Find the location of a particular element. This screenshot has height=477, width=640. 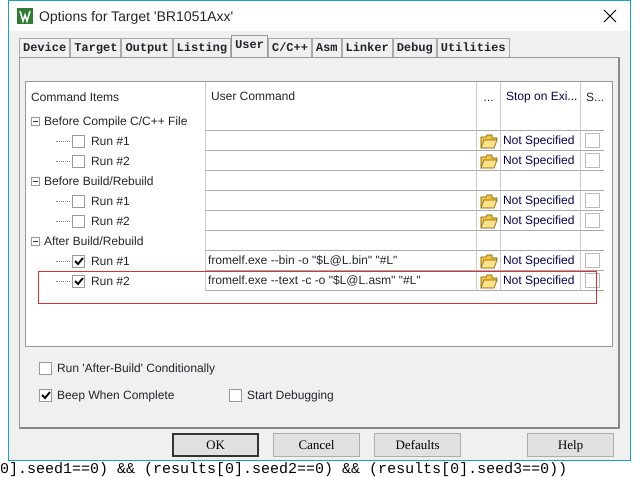

tab: Linker is located at coordinates (367, 47).